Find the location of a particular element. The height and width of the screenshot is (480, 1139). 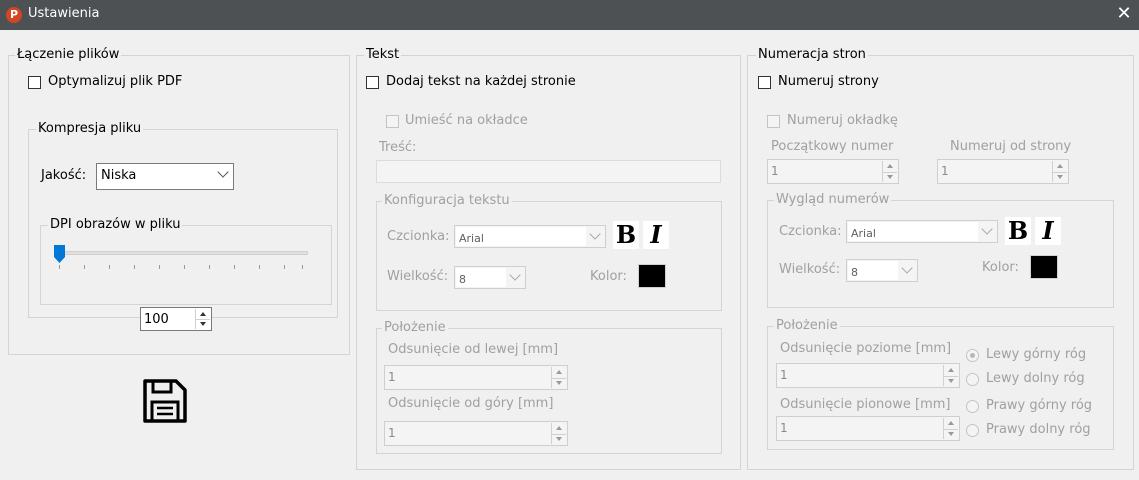

text-position-legend: Położenie is located at coordinates (415, 327).